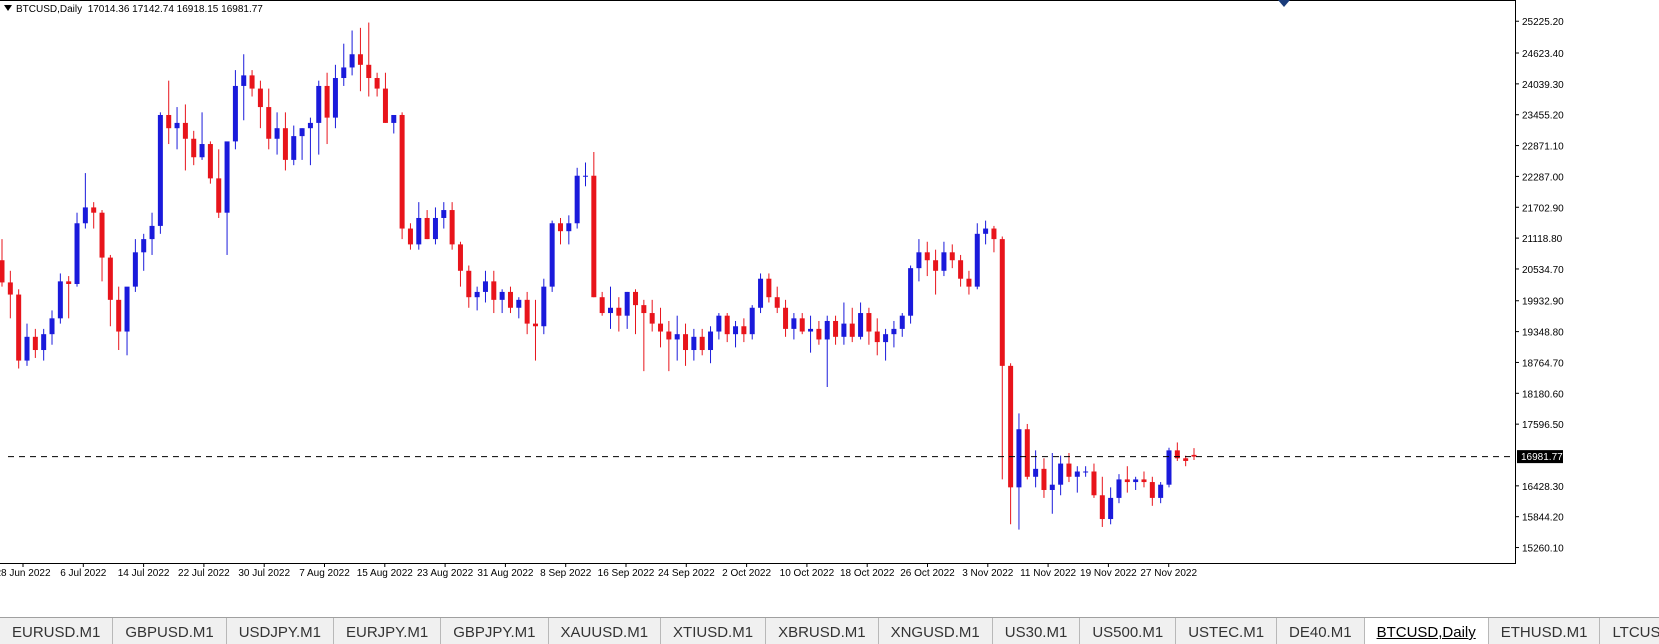  I want to click on tab-ethusd-m1: ETHUSD.M1, so click(1545, 631).